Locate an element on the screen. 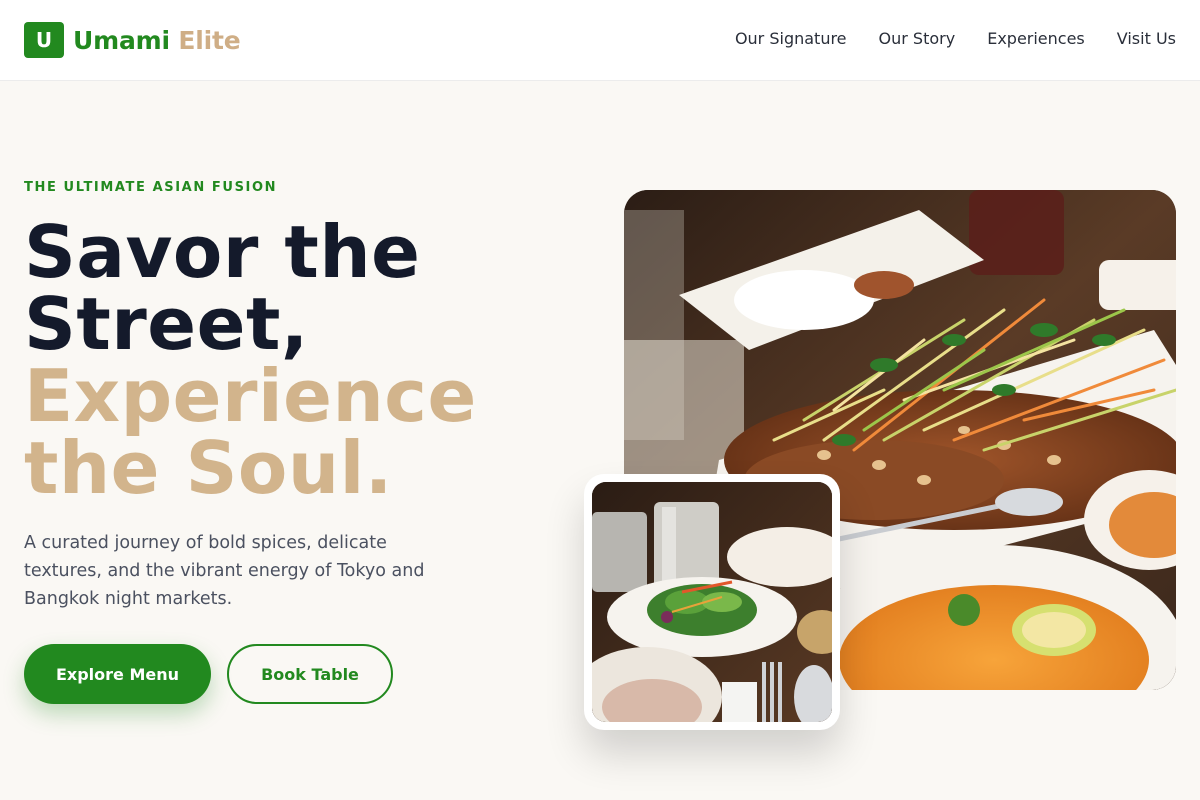 Image resolution: width=1200 pixels, height=800 pixels. explore-menu-button: Explore Menu is located at coordinates (117, 674).